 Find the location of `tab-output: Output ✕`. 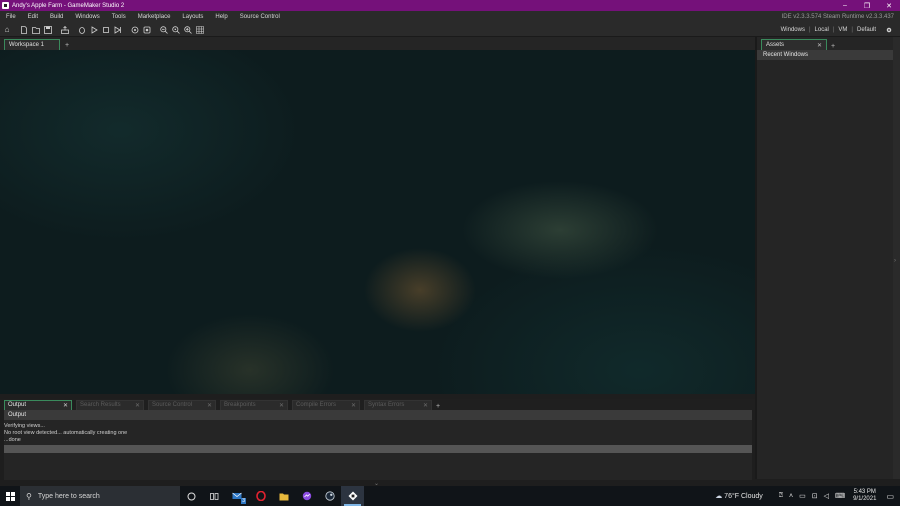

tab-output: Output ✕ is located at coordinates (38, 405).